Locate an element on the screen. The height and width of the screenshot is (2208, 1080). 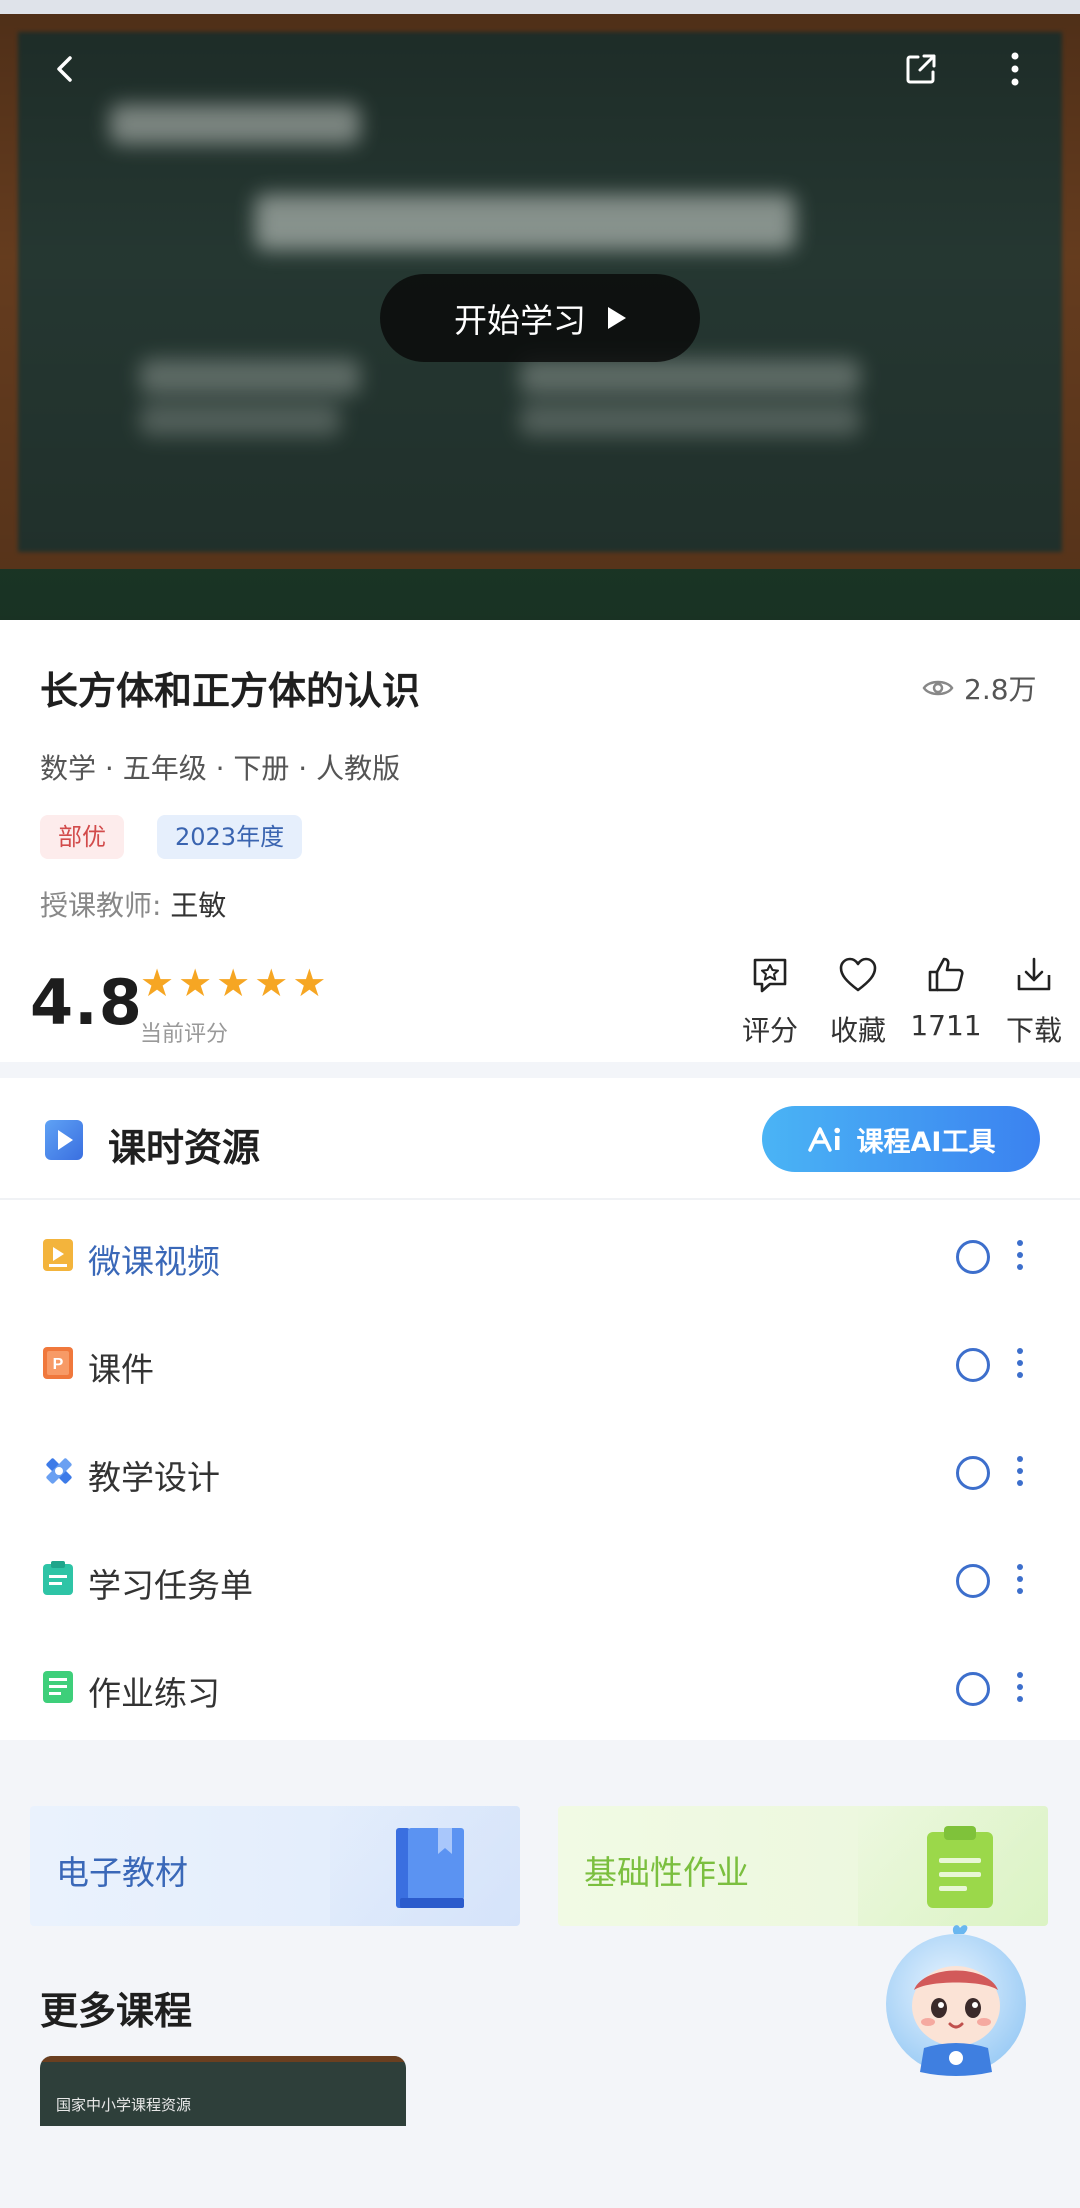
resource-row-courseware is located at coordinates (540, 1374).